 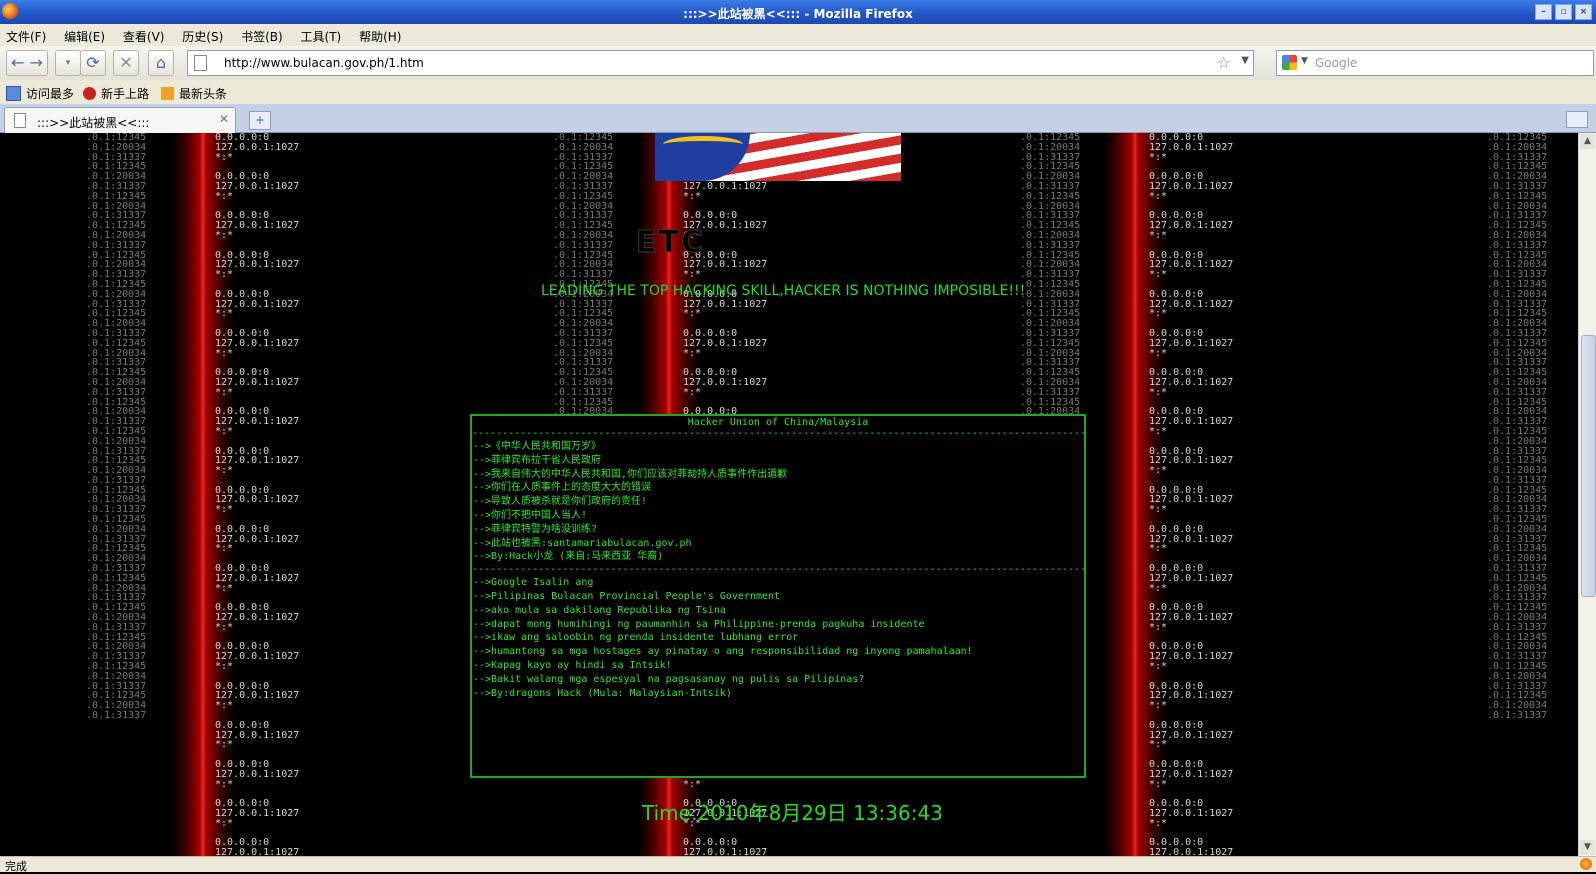 What do you see at coordinates (93, 123) in the screenshot?
I see `tab-title: :::>>此站被黑<<:::` at bounding box center [93, 123].